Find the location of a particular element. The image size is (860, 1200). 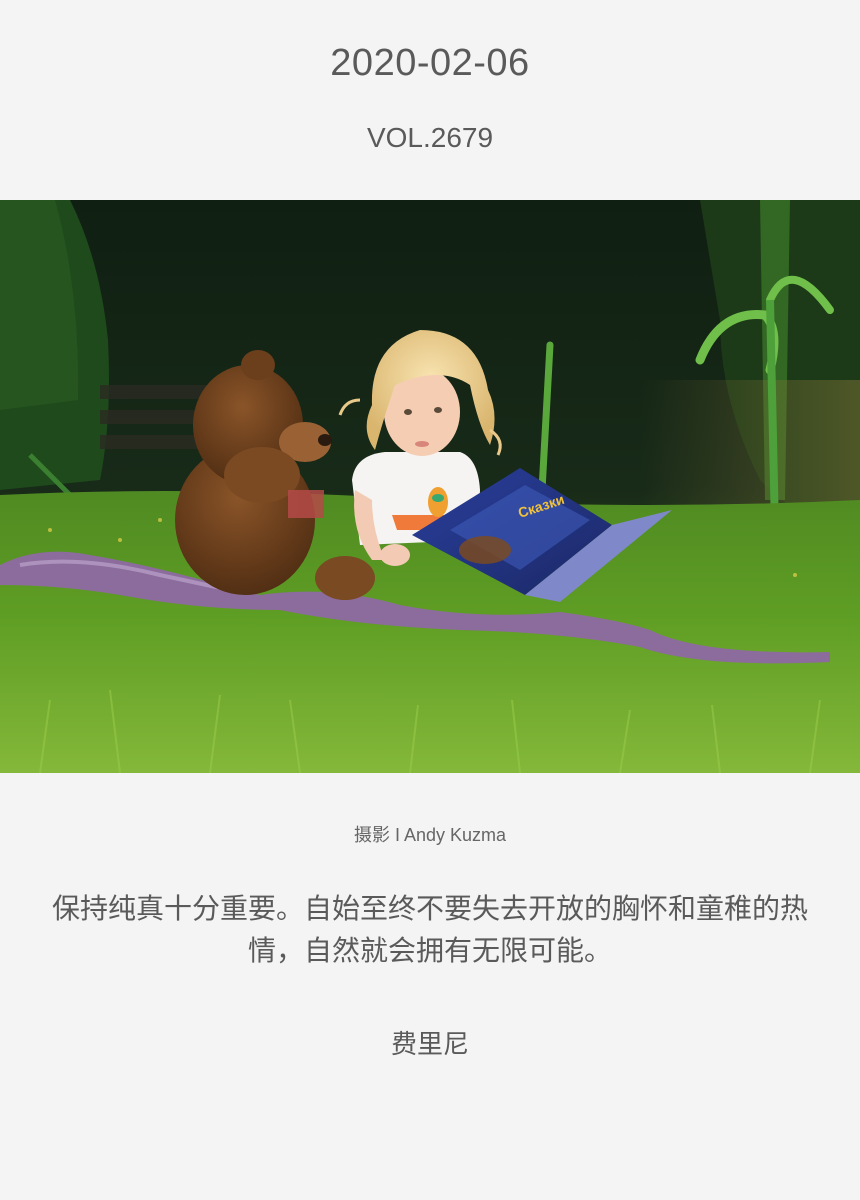

date-heading: 2020-02-06 is located at coordinates (430, 63).